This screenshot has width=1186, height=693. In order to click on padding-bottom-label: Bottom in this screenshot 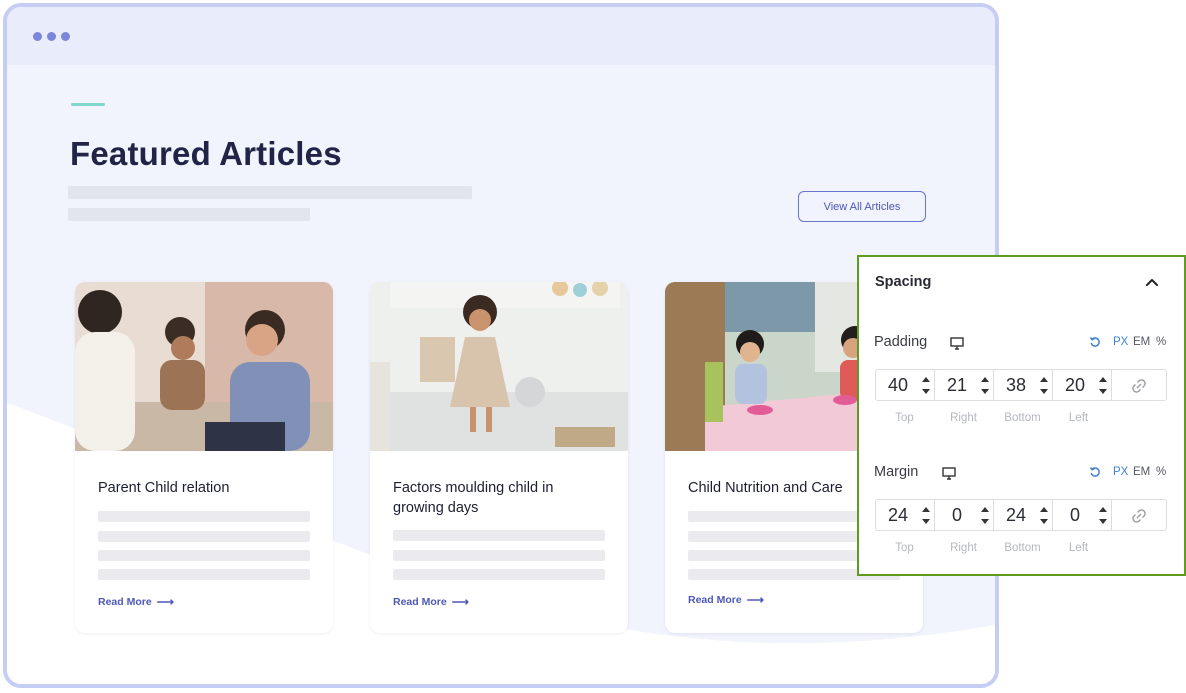, I will do `click(1022, 418)`.